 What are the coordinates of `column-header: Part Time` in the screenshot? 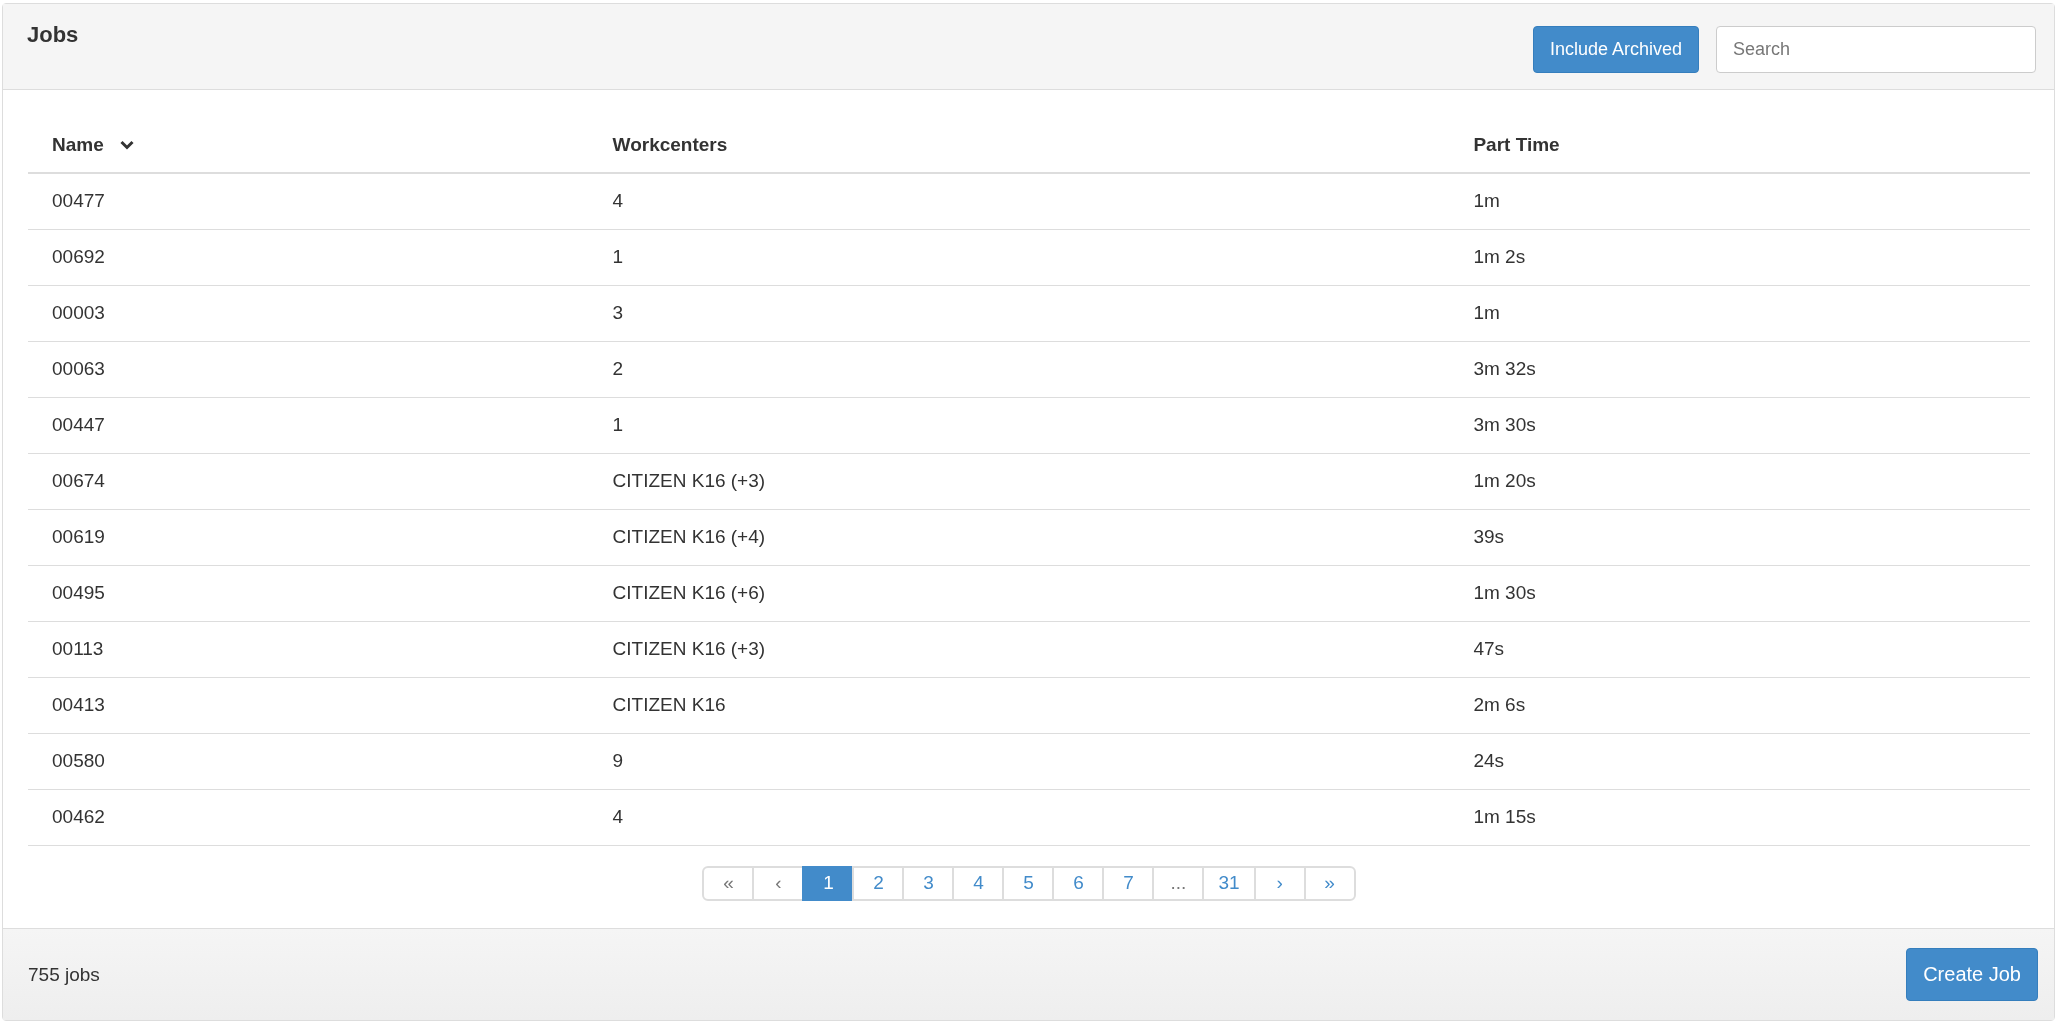 It's located at (1516, 144).